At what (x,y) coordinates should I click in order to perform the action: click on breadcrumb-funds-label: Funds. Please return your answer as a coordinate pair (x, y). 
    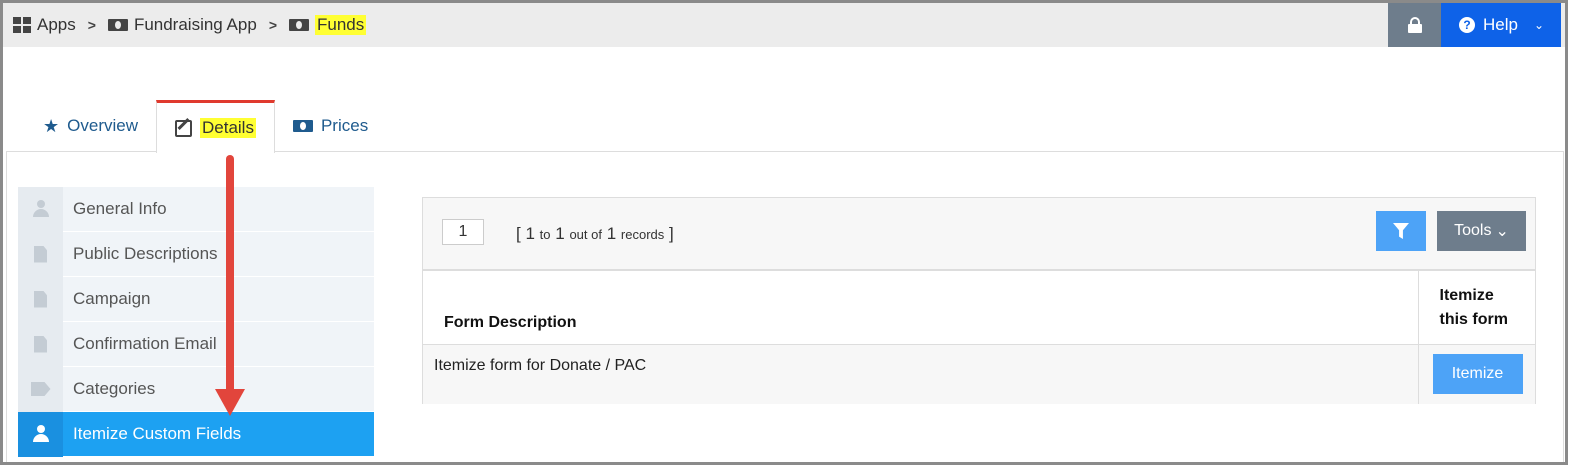
    Looking at the image, I should click on (341, 25).